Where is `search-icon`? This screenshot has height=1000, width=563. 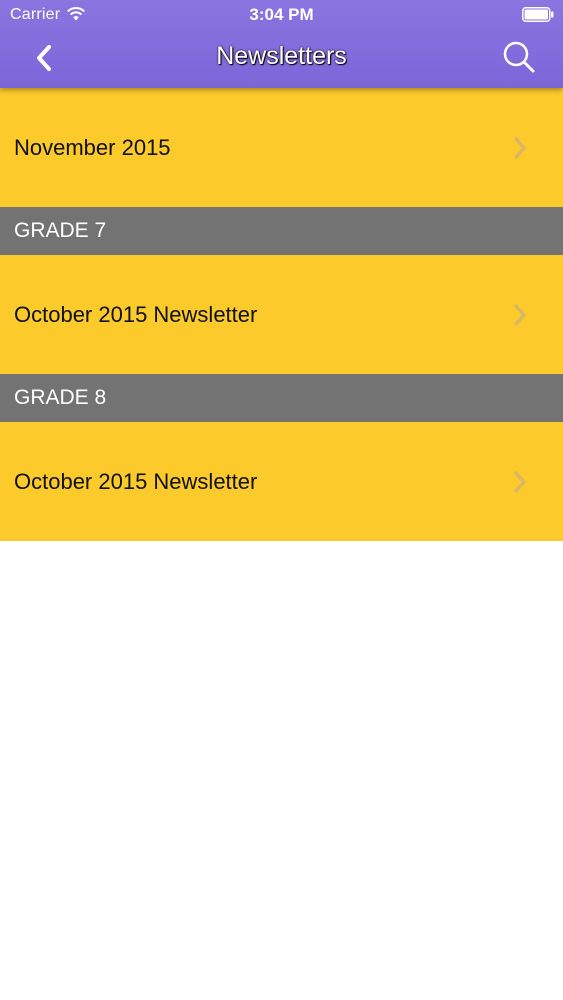
search-icon is located at coordinates (519, 57).